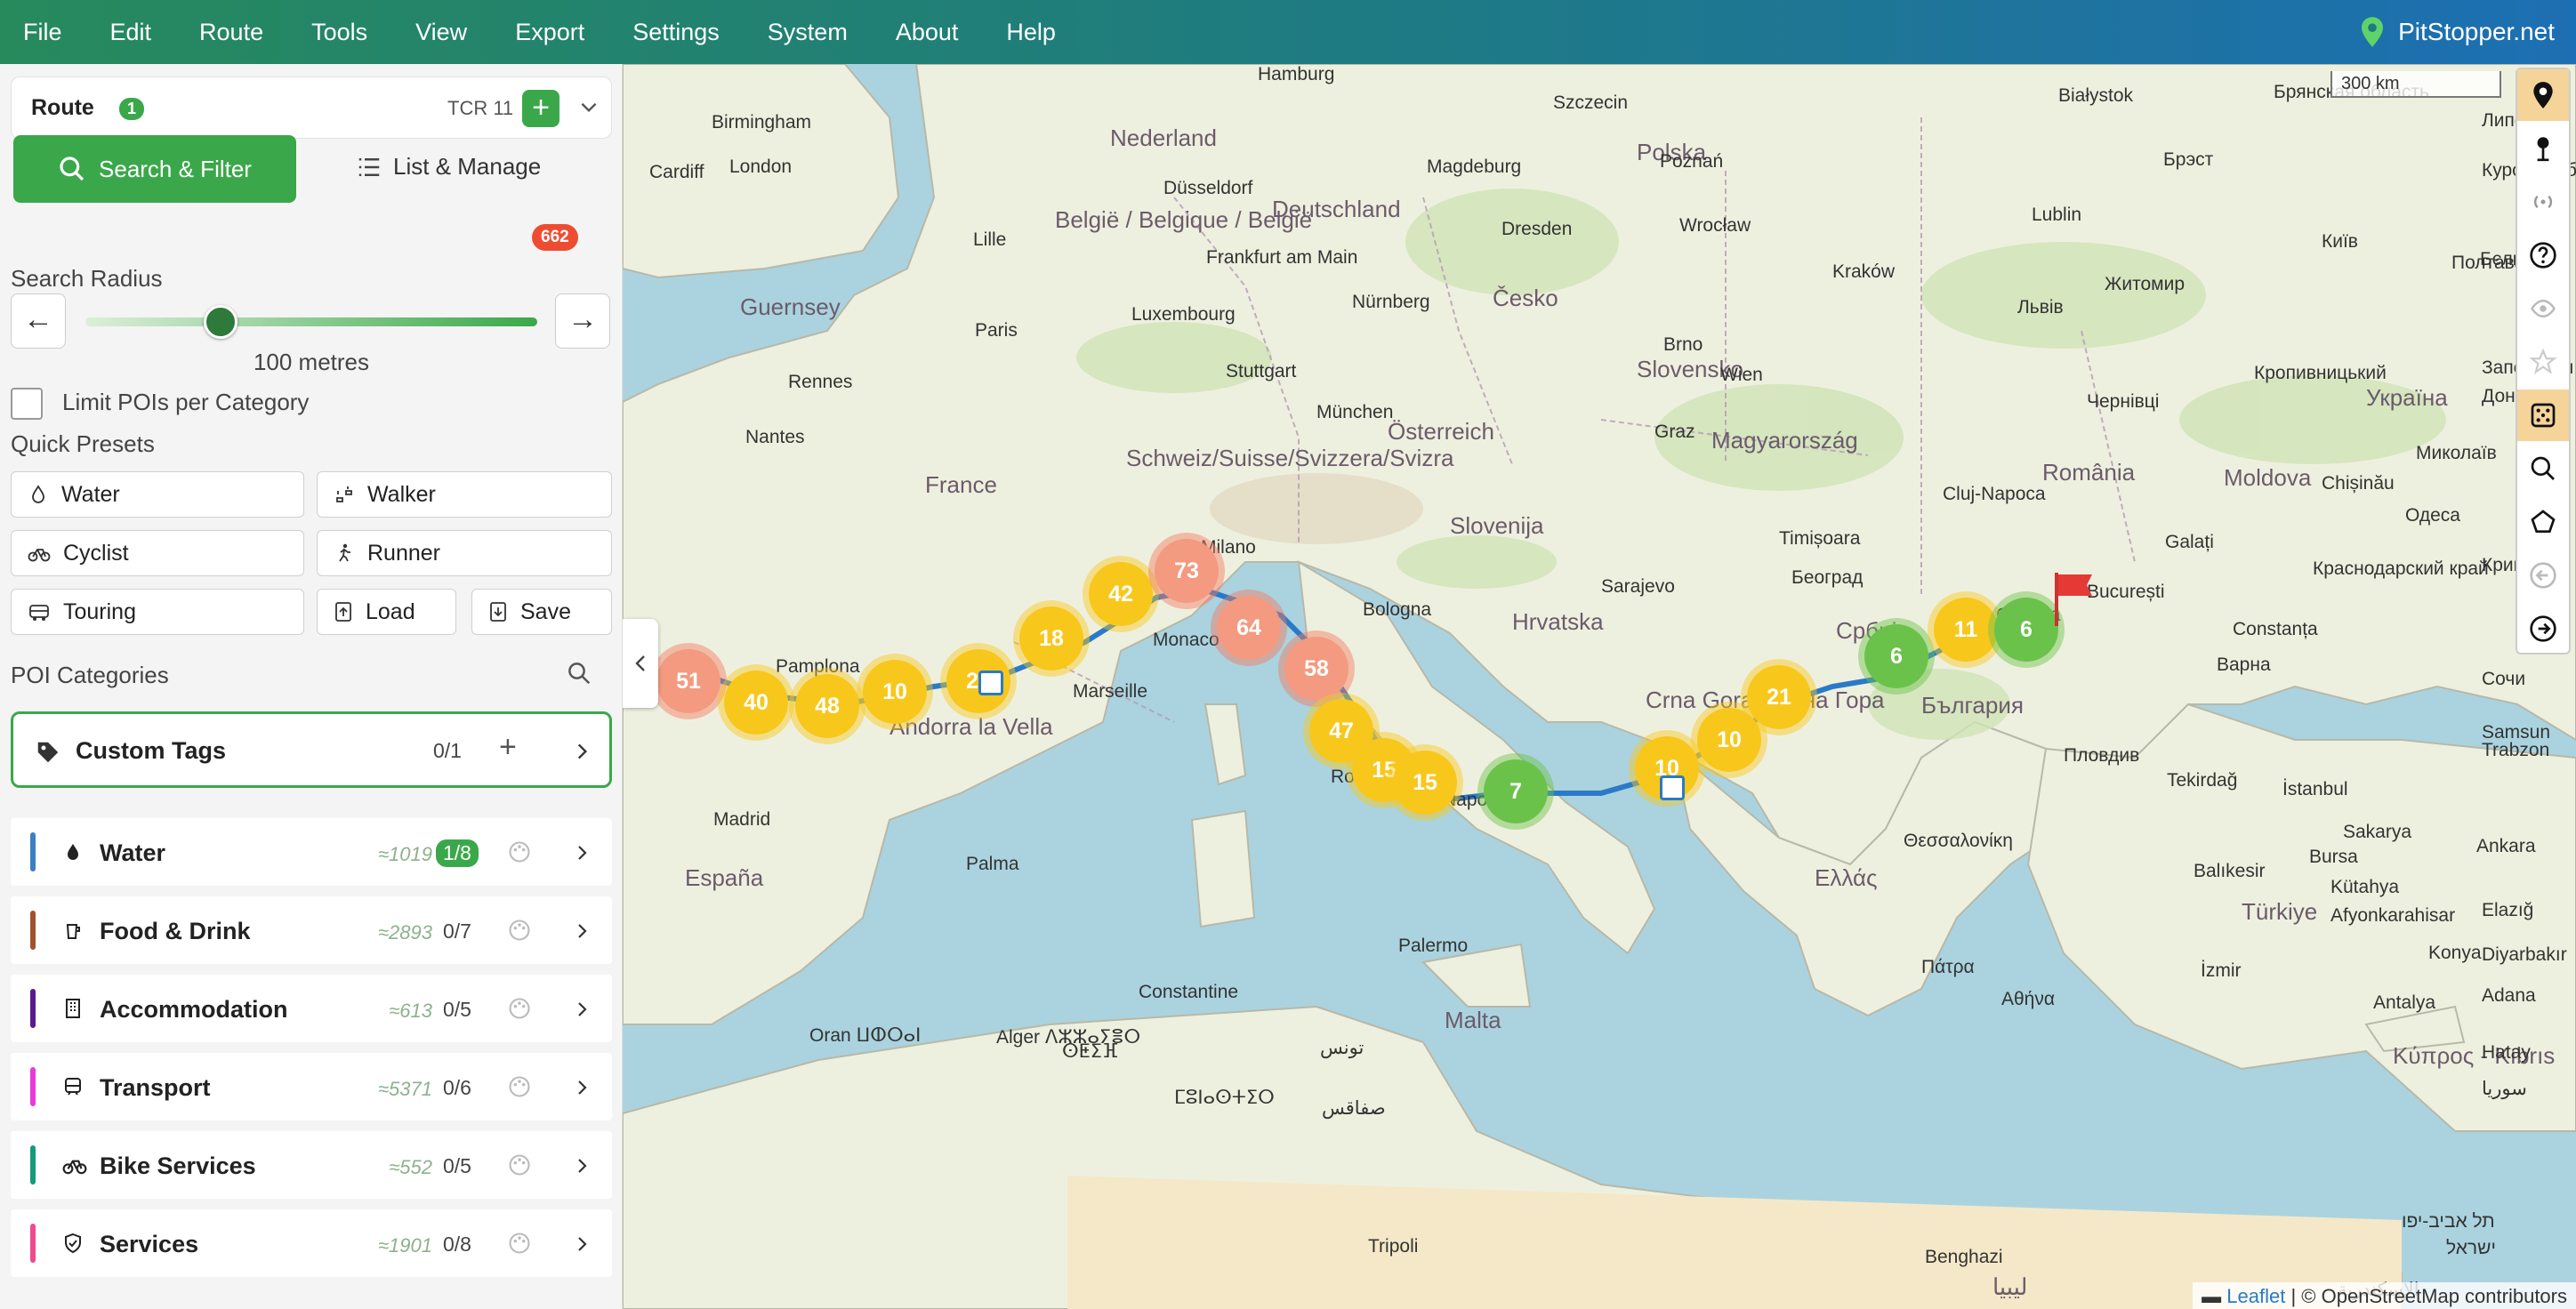  Describe the element at coordinates (157, 612) in the screenshot. I see `preset-touring-button: Touring` at that location.